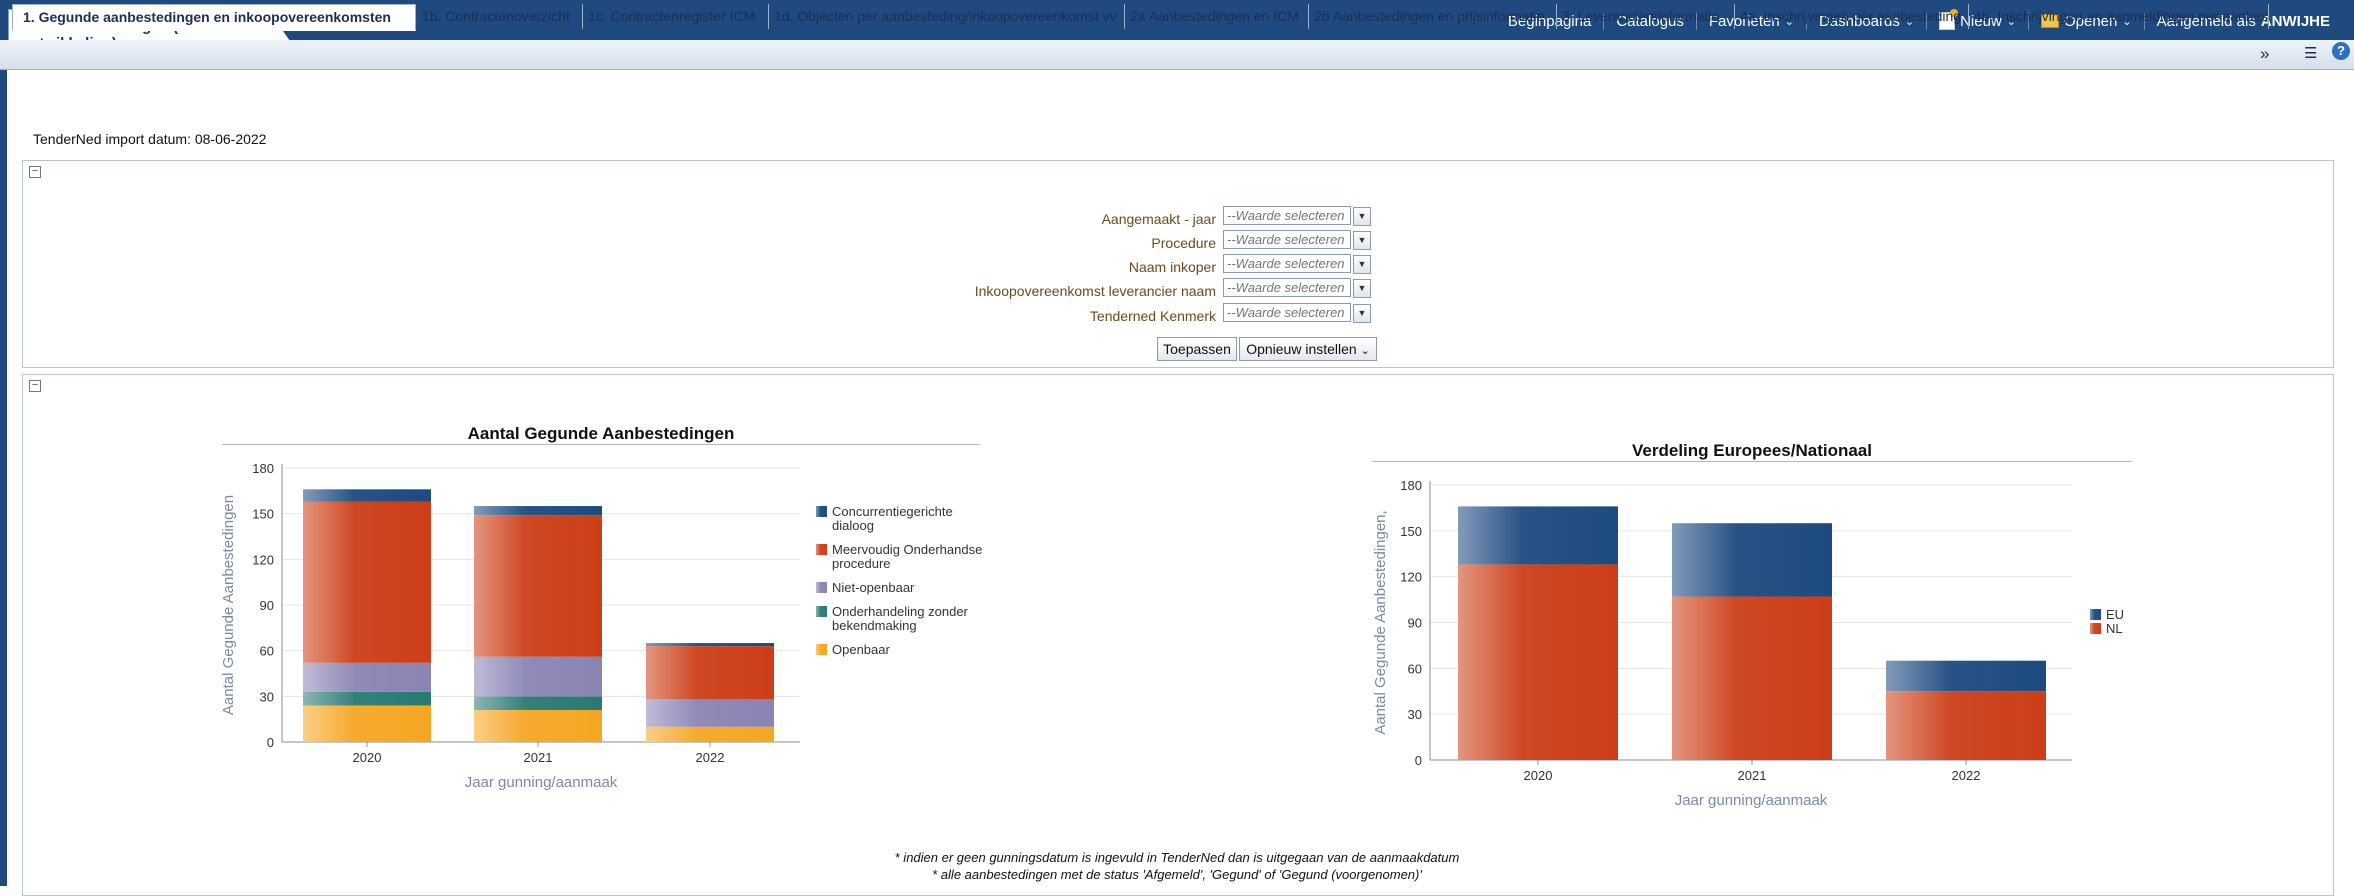  I want to click on chart2-y-tick-label: 90, so click(1415, 623).